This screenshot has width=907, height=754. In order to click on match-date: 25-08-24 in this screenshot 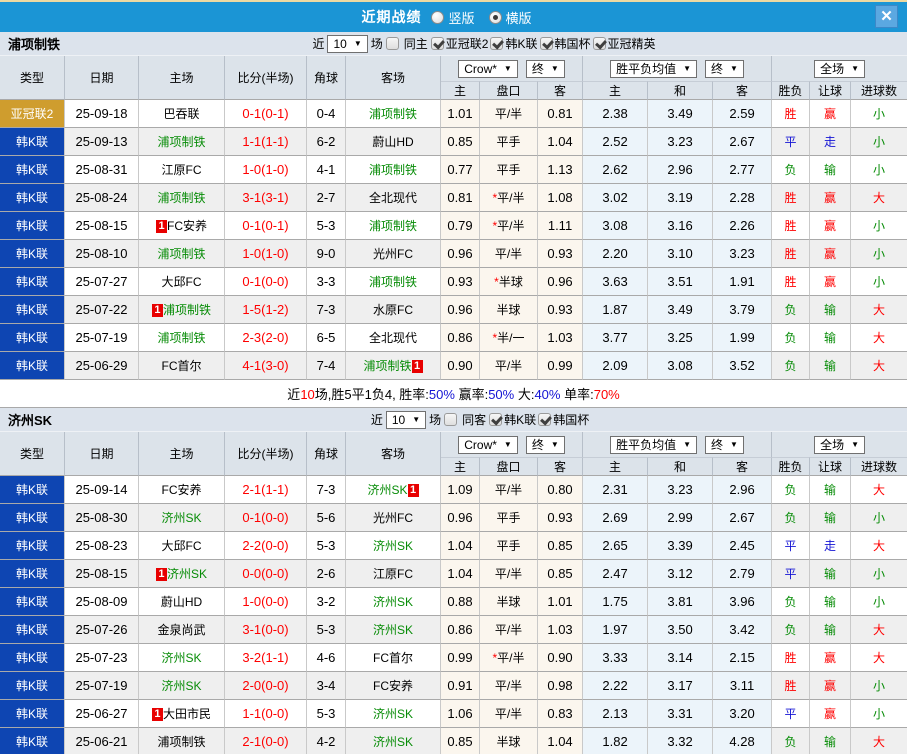, I will do `click(102, 198)`.